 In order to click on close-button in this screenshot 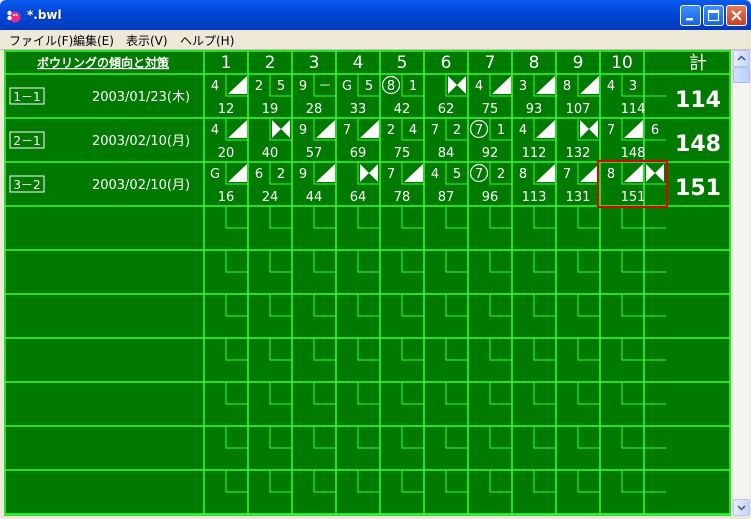, I will do `click(736, 15)`.